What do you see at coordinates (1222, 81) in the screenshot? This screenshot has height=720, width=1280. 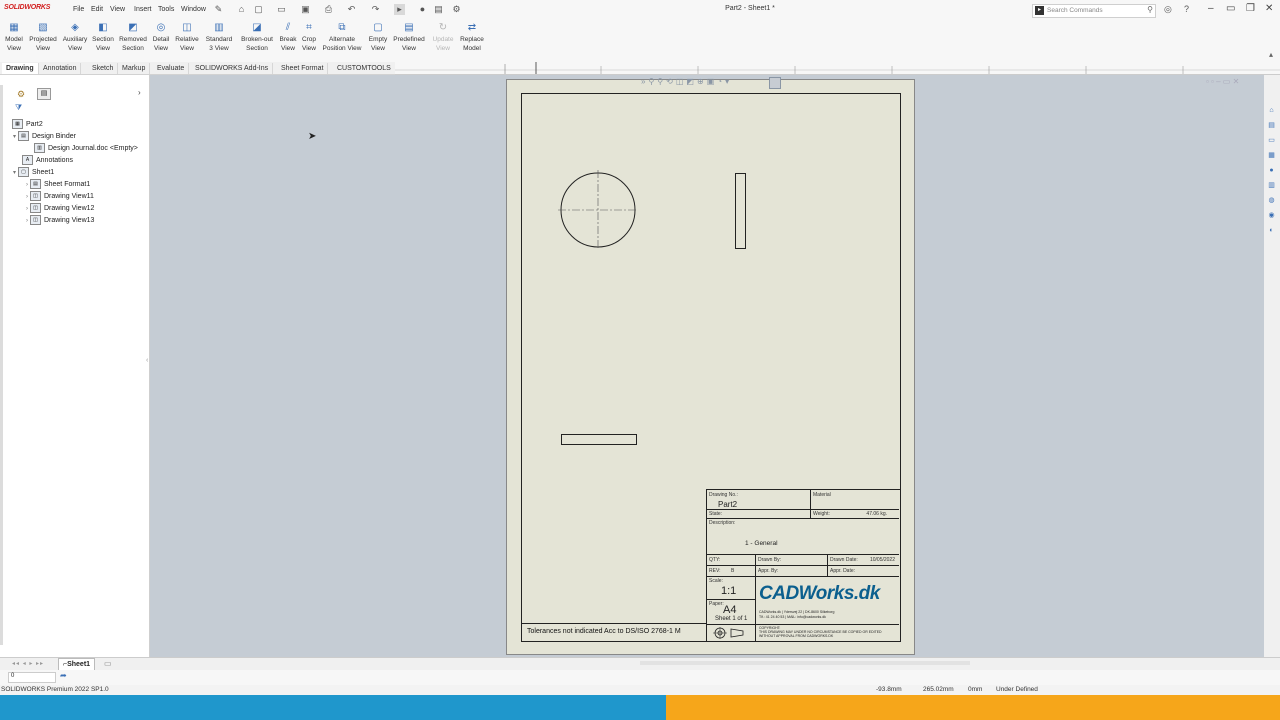 I see `view-window-controls-icon: ▫ ▫ – ▭ ✕` at bounding box center [1222, 81].